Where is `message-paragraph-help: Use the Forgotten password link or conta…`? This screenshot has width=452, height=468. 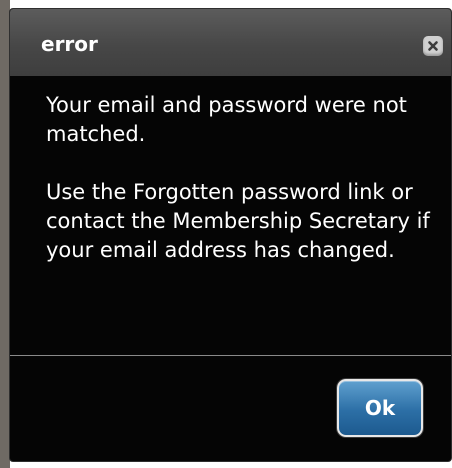 message-paragraph-help: Use the Forgotten password link or conta… is located at coordinates (238, 221).